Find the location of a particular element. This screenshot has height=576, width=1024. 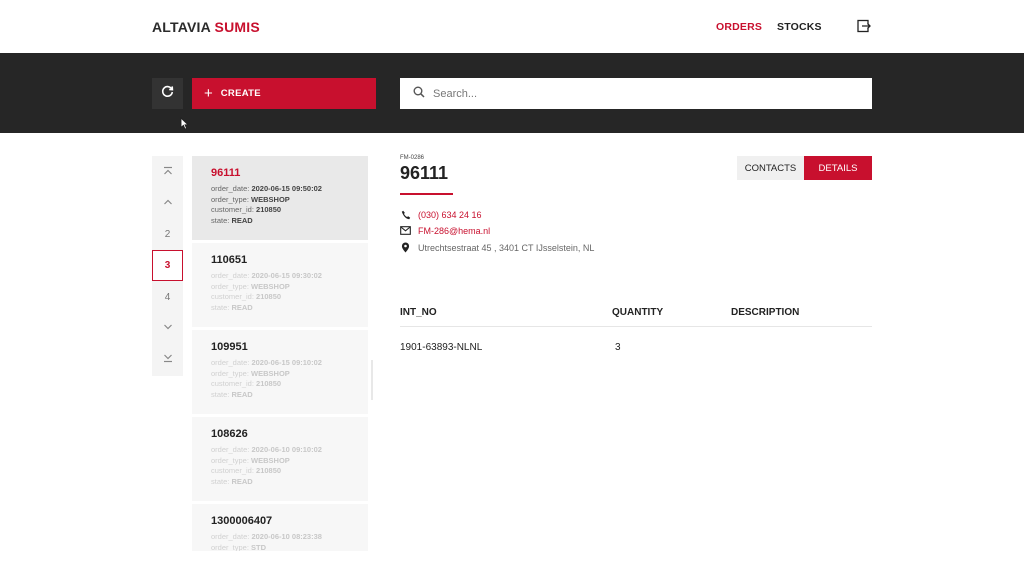

order-date-line: order_date: 2020-06-15 09:30:02 is located at coordinates (266, 275).